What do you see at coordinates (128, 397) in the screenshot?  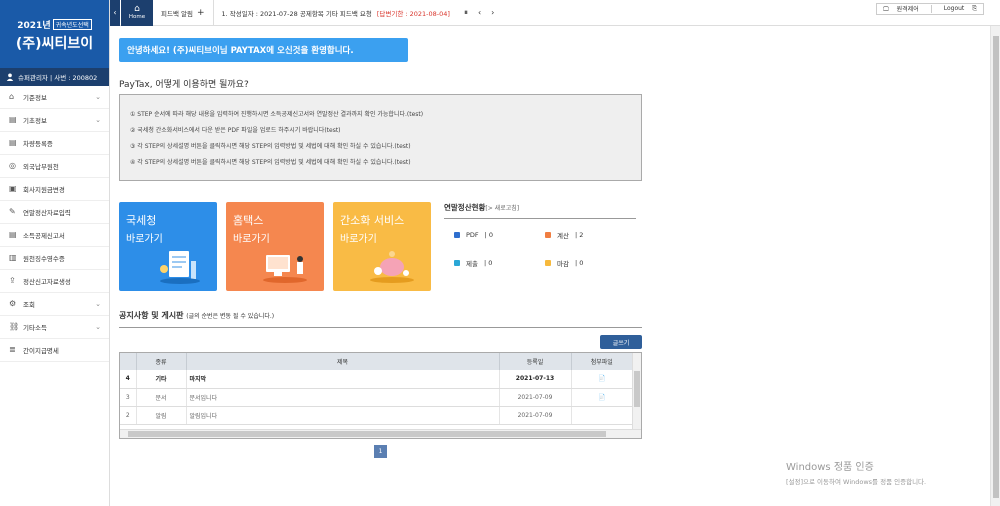 I see `row-number: 3` at bounding box center [128, 397].